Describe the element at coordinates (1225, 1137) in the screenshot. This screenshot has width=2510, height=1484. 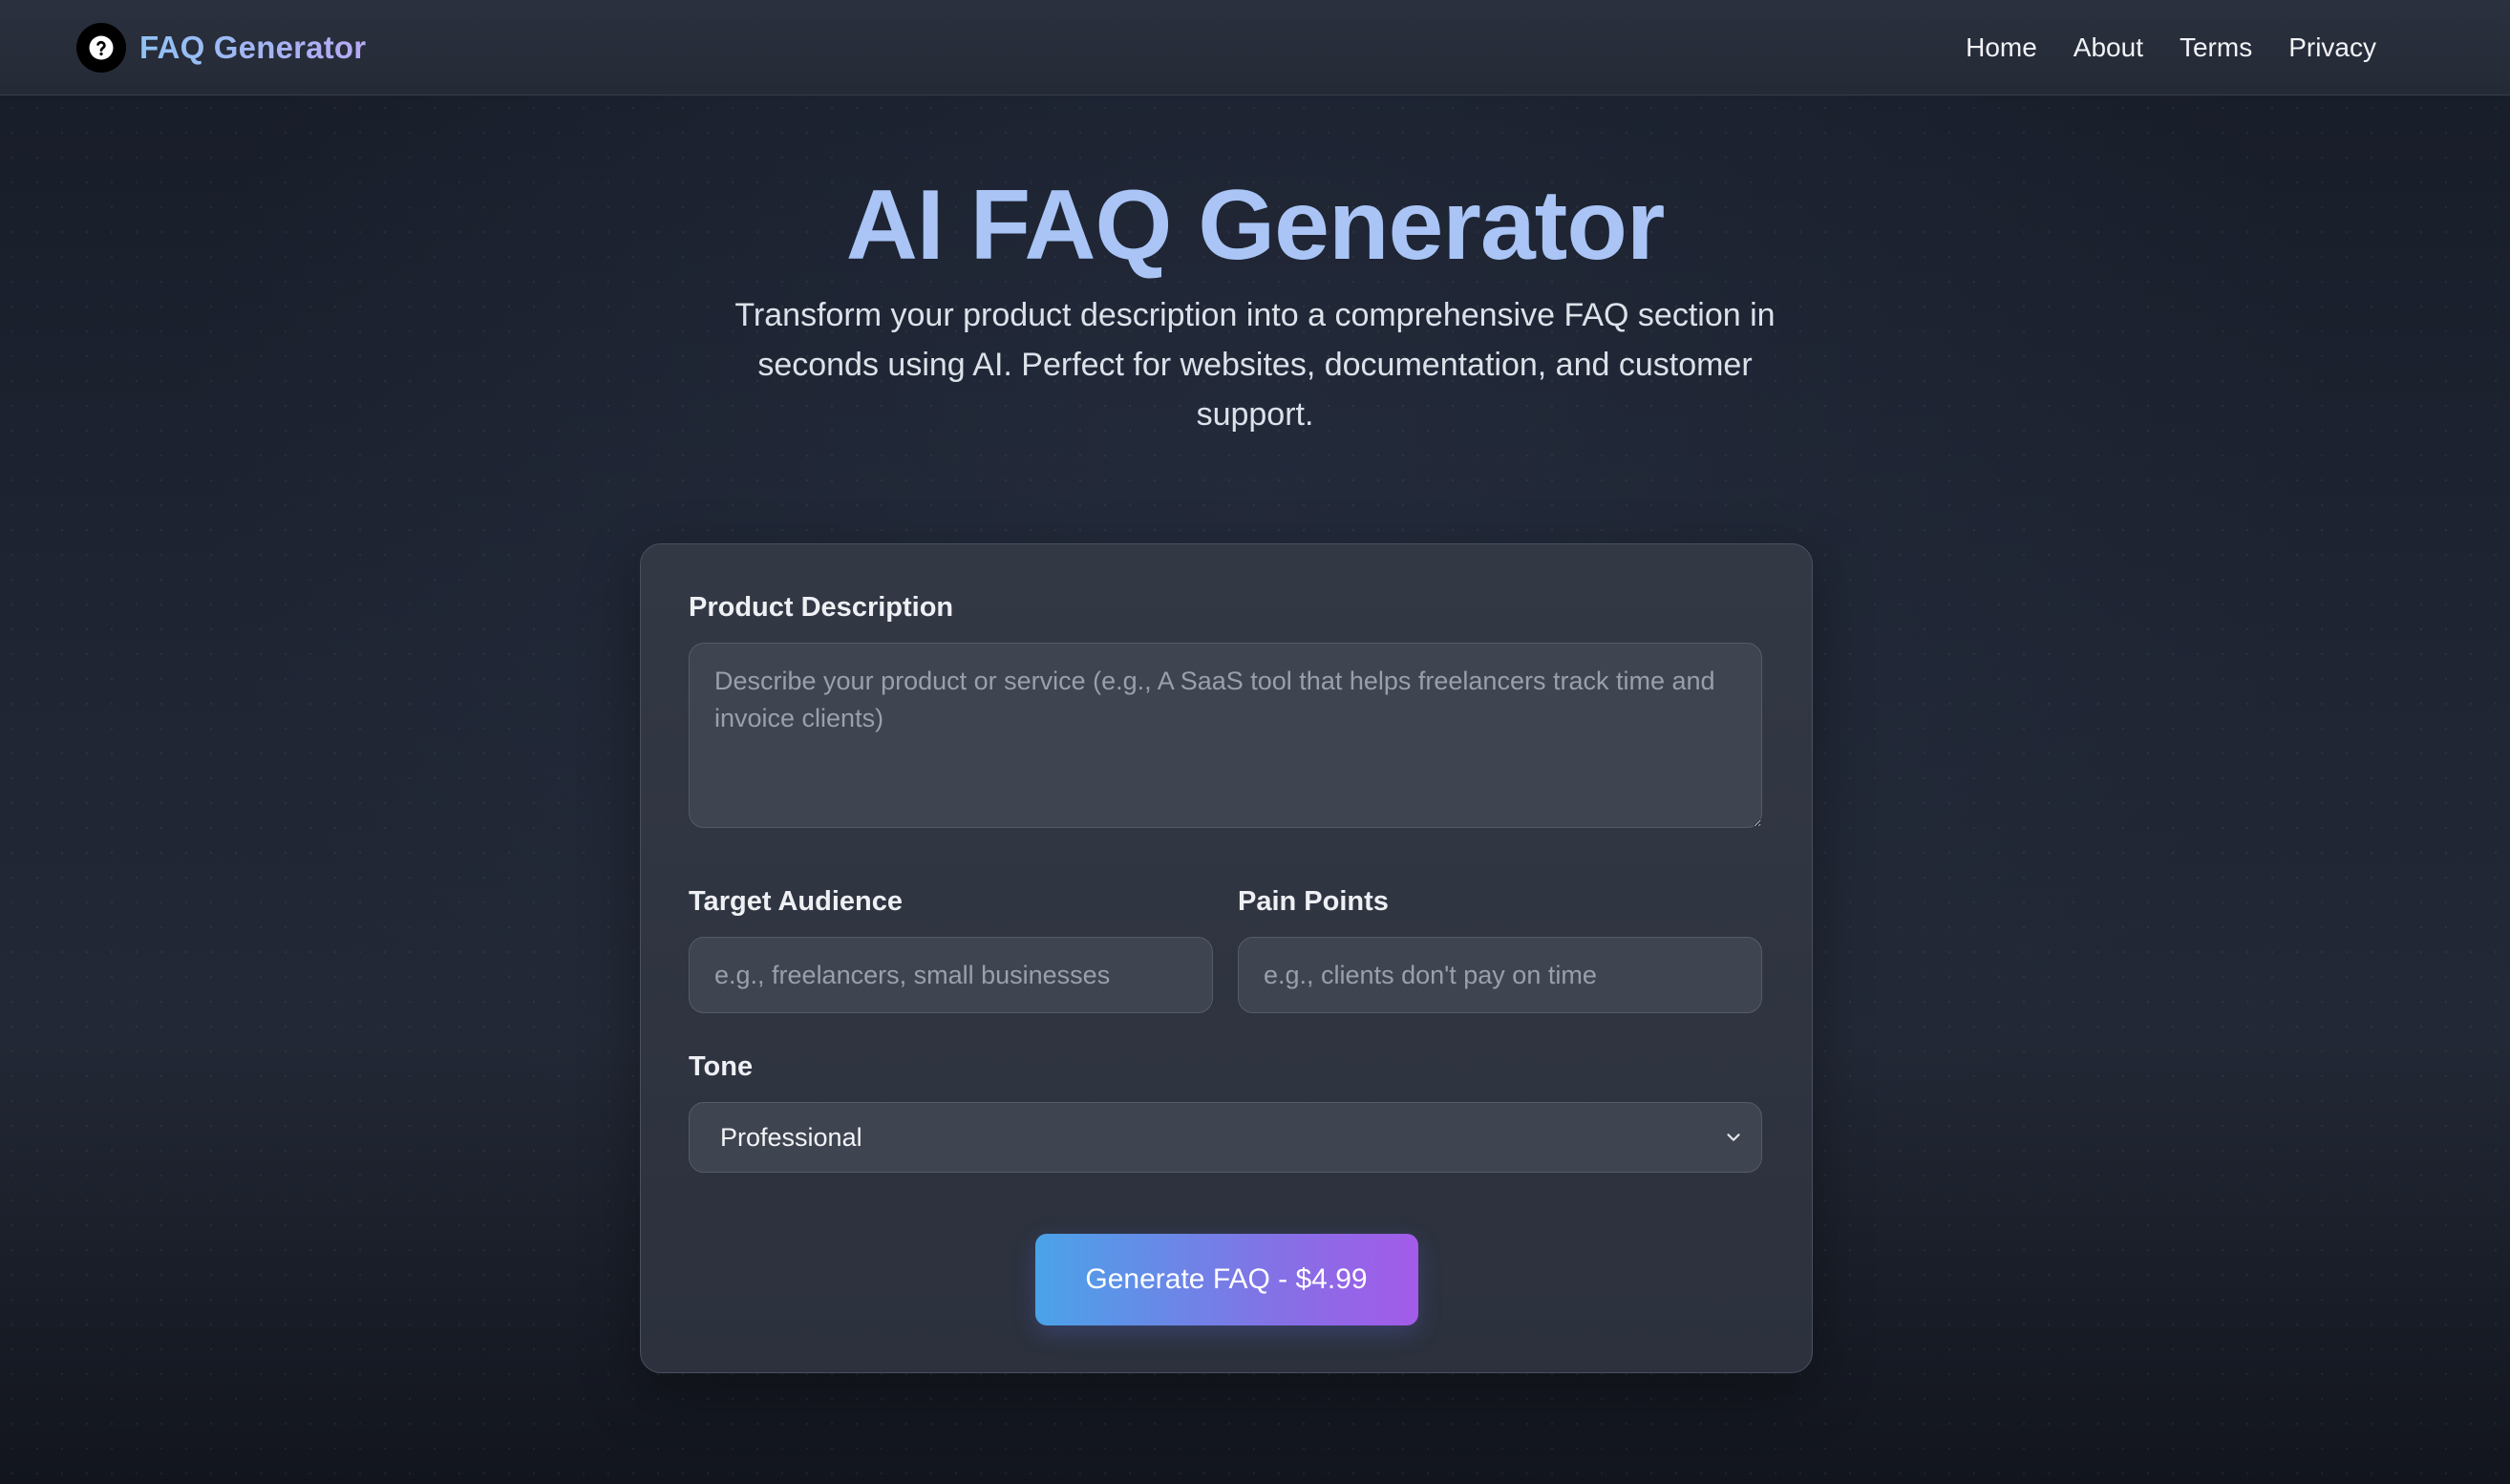
I see `tone-select: Professional` at that location.